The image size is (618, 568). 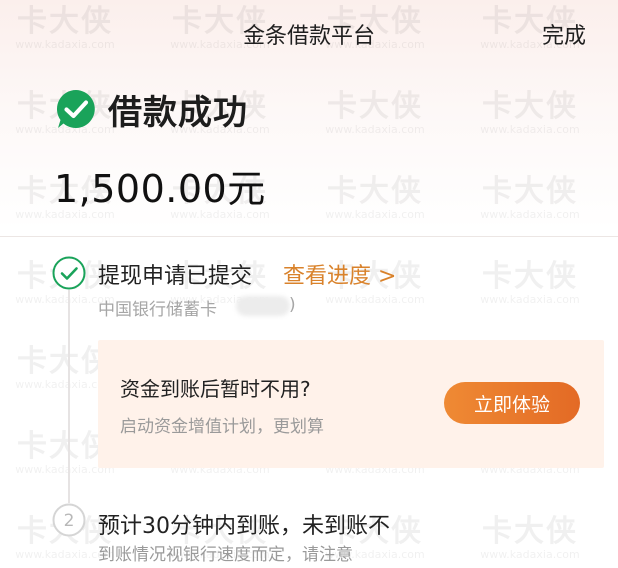 I want to click on view-progress-link: 查看进度 >, so click(x=339, y=274).